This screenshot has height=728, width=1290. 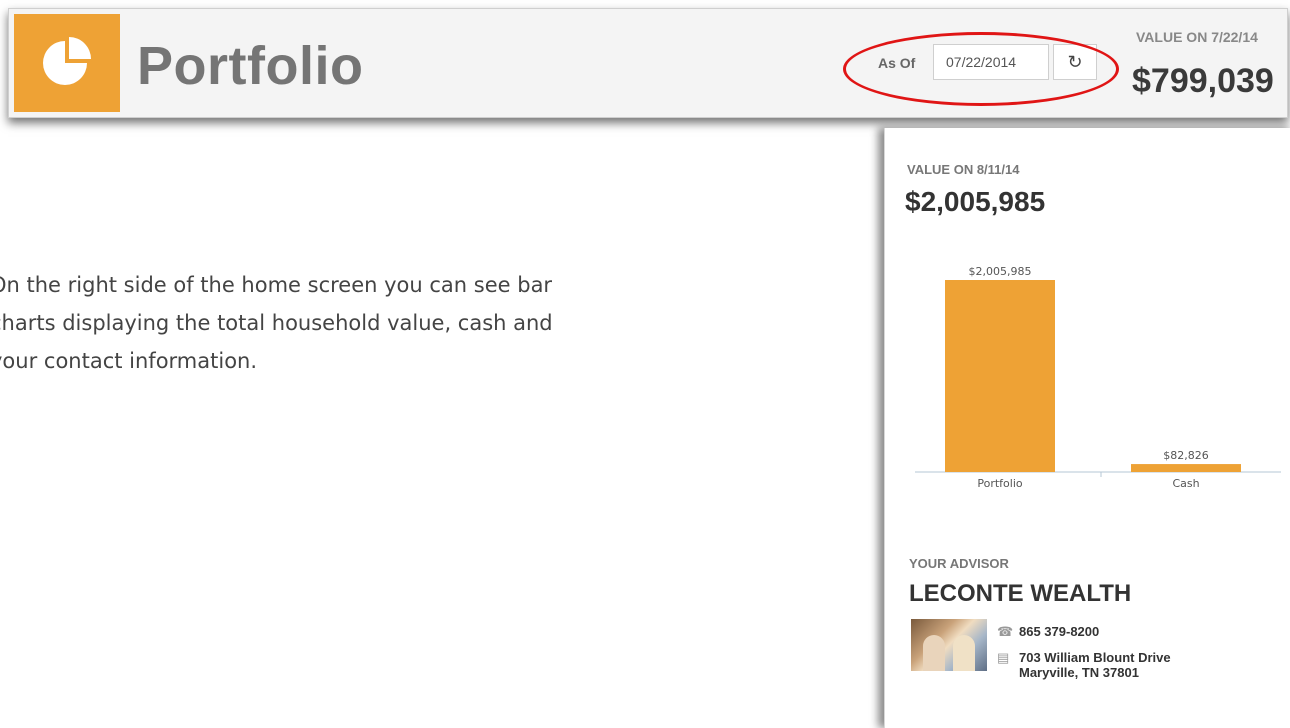 I want to click on pie-chart-icon, so click(x=67, y=61).